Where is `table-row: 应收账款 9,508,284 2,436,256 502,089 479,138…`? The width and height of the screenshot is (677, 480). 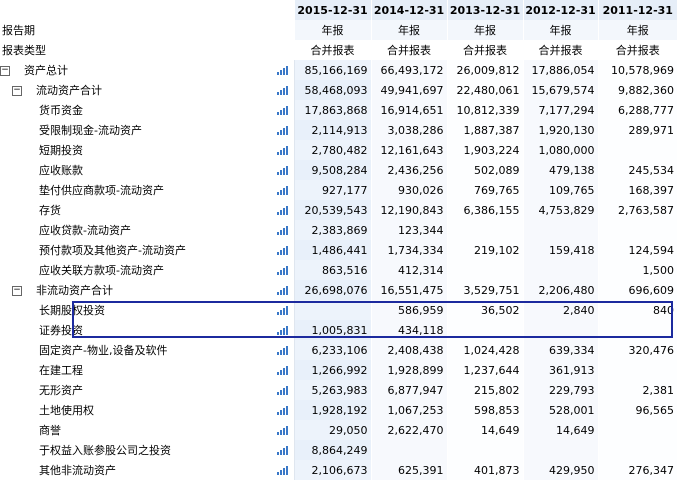
table-row: 应收账款 9,508,284 2,436,256 502,089 479,138… is located at coordinates (338, 170).